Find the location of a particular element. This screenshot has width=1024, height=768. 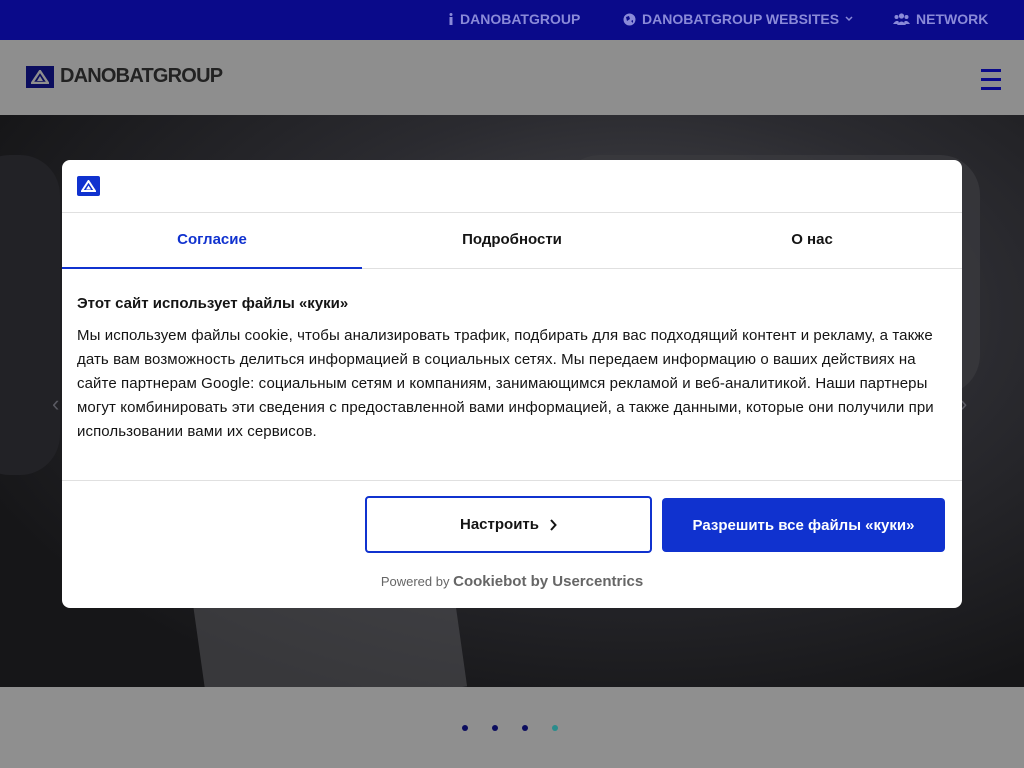

websites-dropdown-label: DANOBATGROUP WEBSITES is located at coordinates (741, 19).